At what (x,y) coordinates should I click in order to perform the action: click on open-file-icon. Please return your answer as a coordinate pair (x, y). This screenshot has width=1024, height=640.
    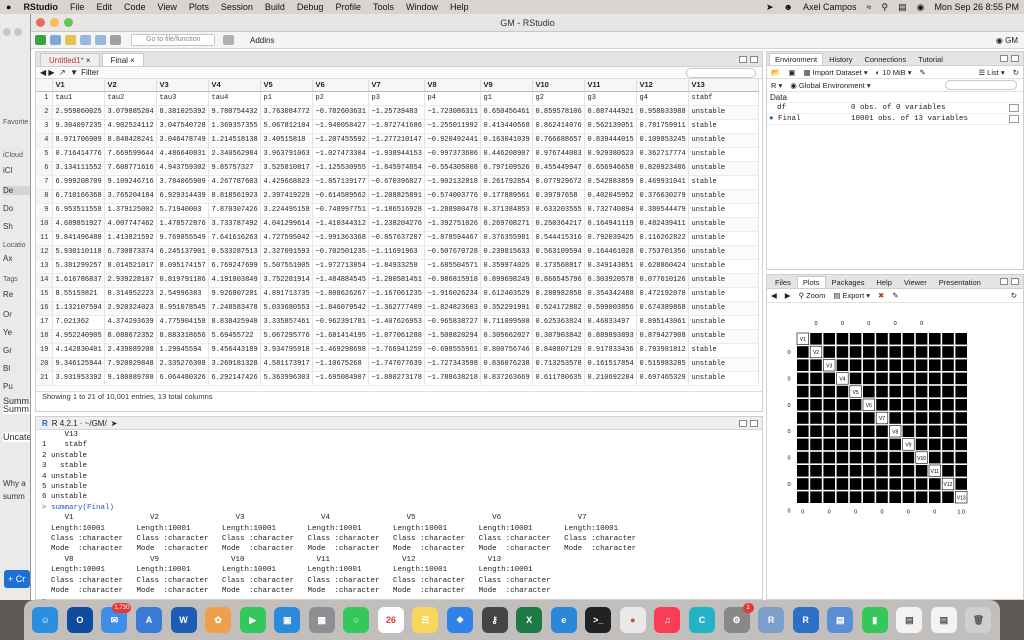
    Looking at the image, I should click on (70, 40).